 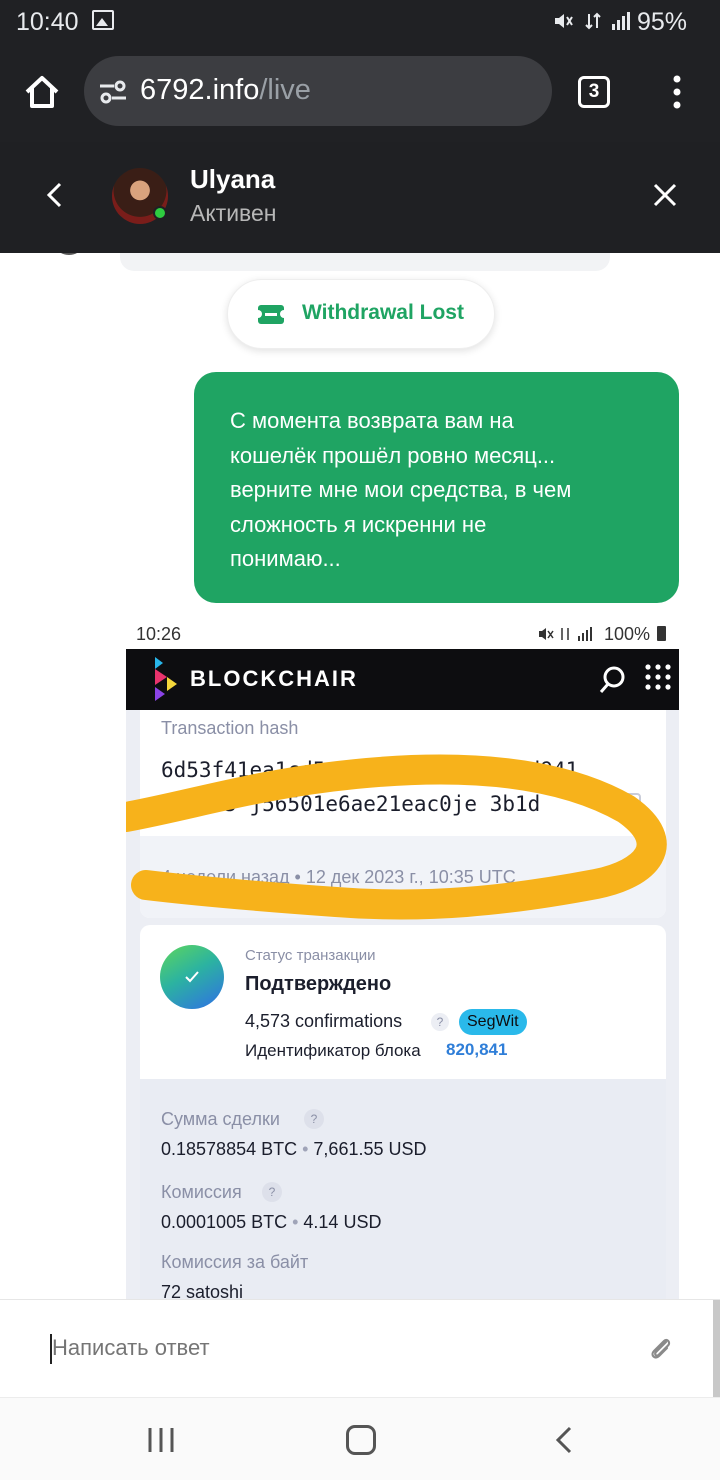 What do you see at coordinates (47, 22) in the screenshot?
I see `status-time: 10:40` at bounding box center [47, 22].